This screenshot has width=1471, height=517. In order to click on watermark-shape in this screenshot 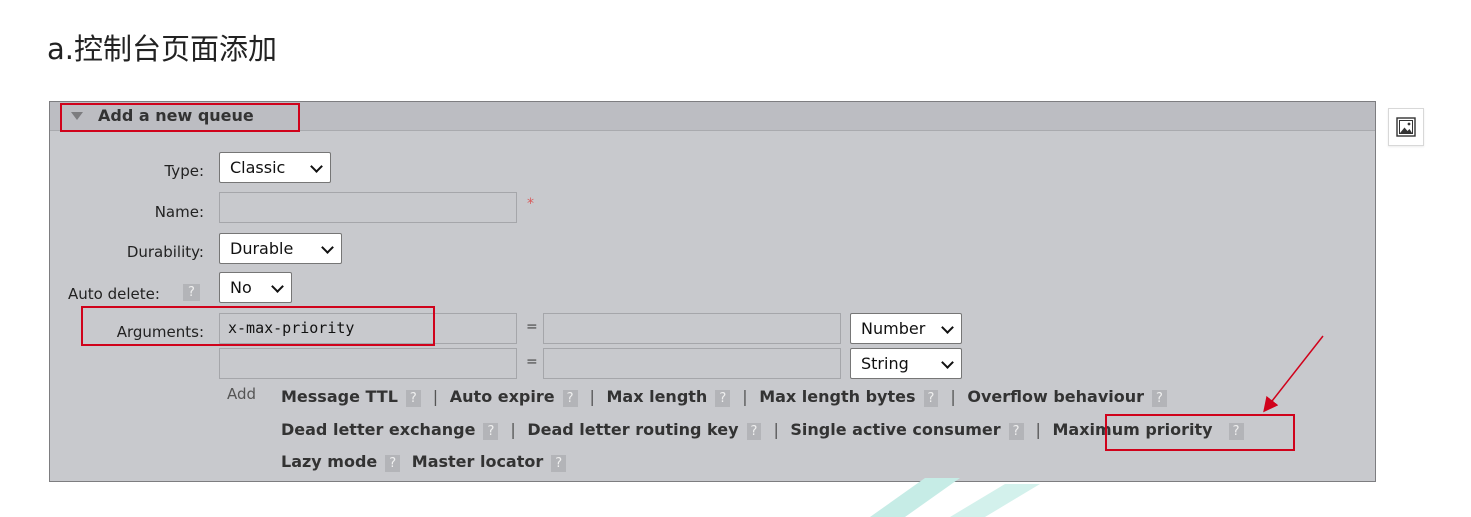, I will do `click(955, 497)`.